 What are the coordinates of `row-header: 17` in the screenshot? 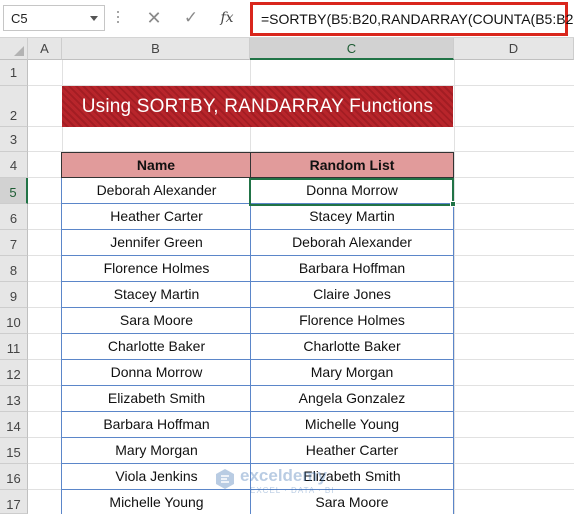 It's located at (14, 502).